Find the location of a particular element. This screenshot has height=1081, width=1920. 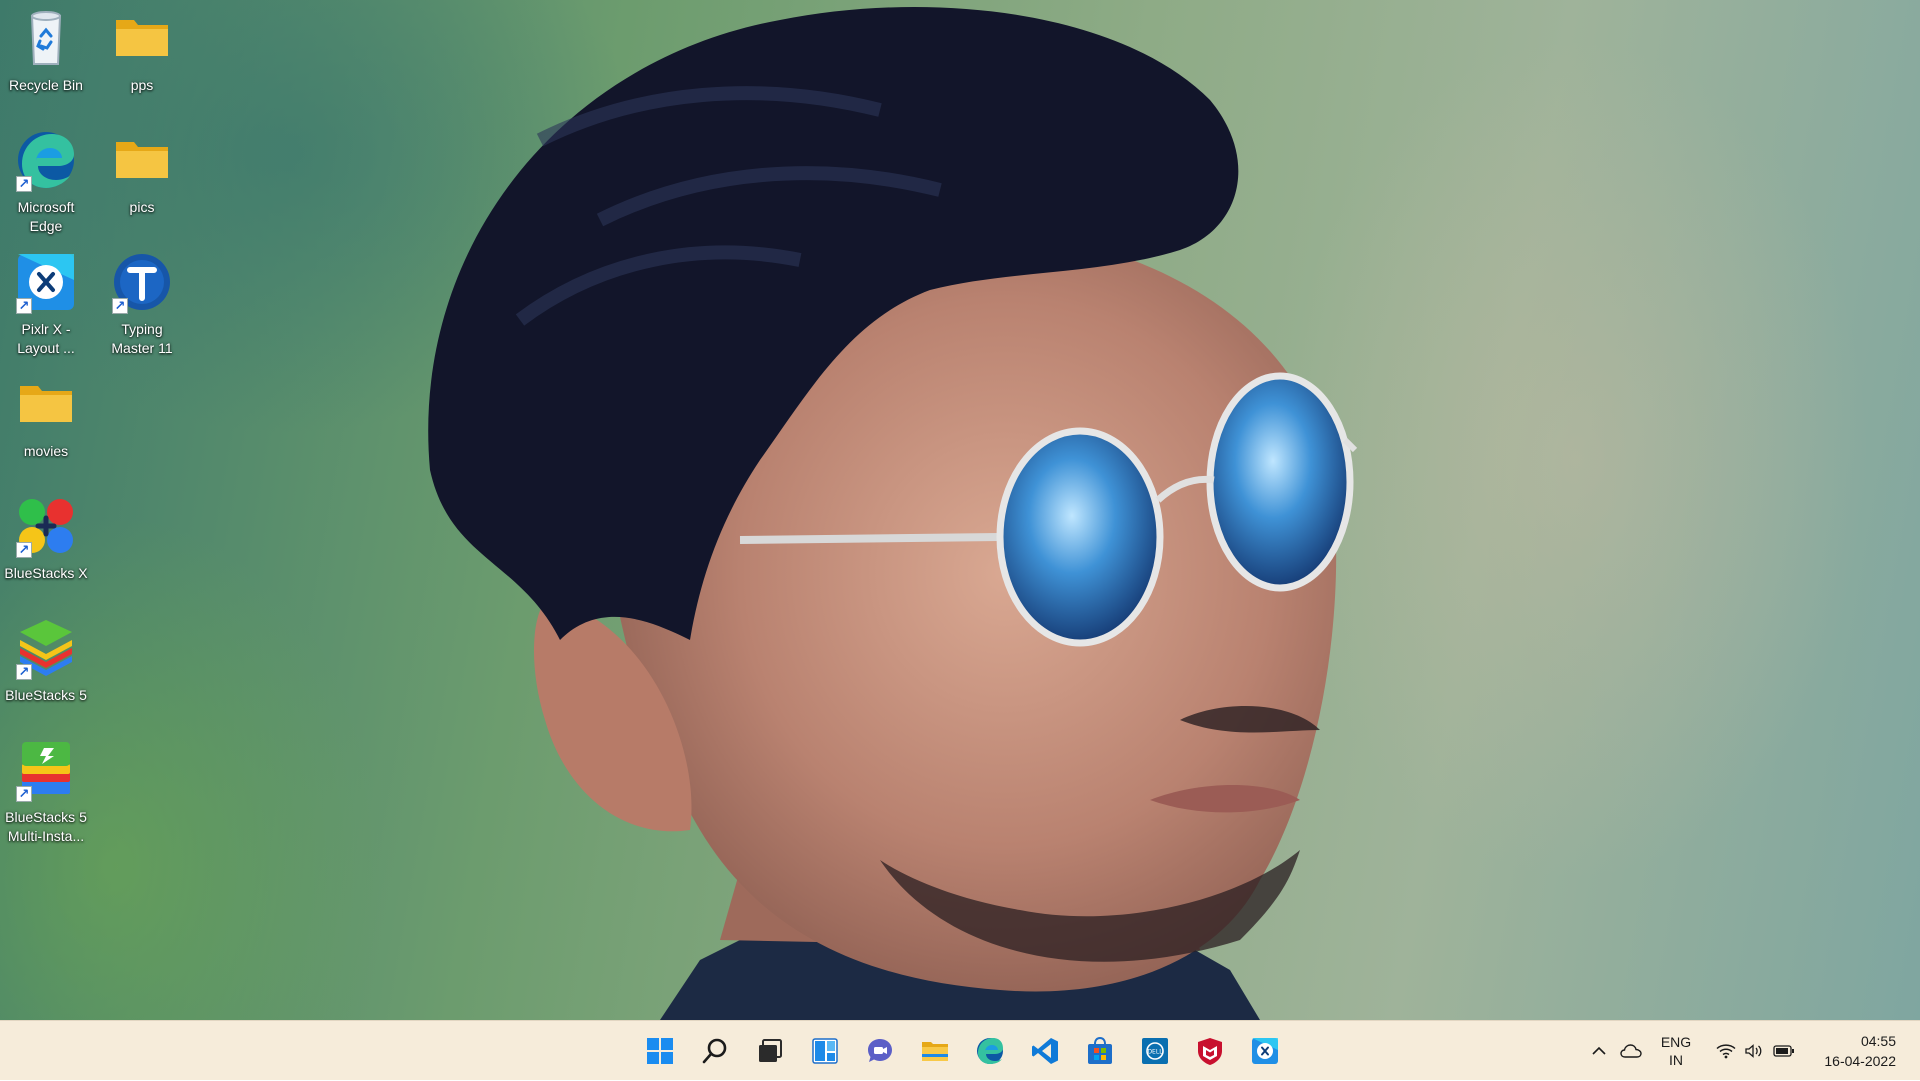

search-icon is located at coordinates (714, 1051).